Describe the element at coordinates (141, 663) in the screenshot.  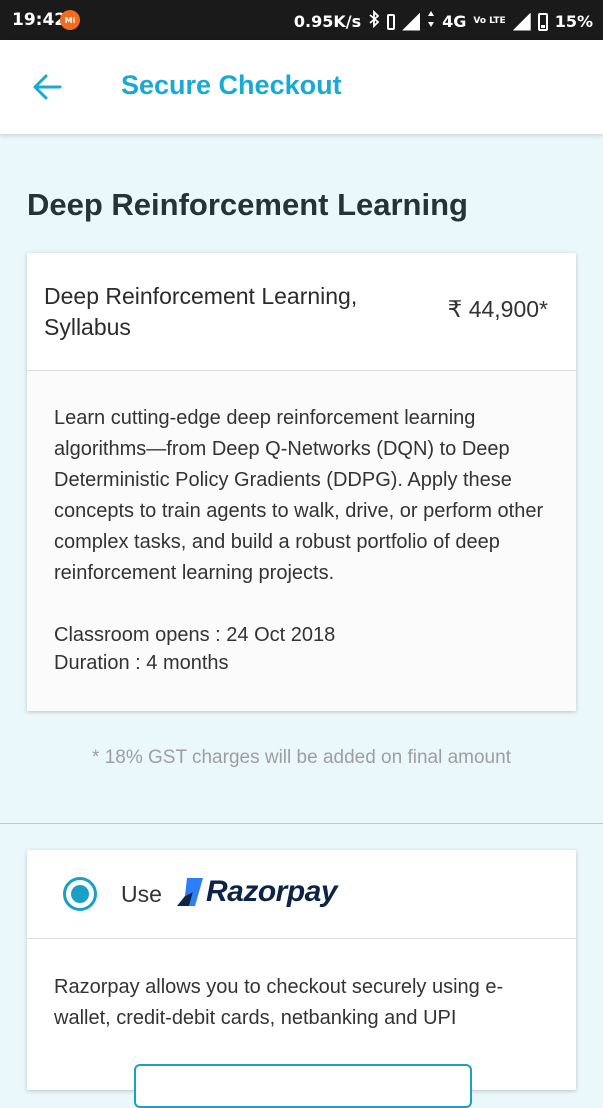
I see `course-duration: Duration : 4 months` at that location.